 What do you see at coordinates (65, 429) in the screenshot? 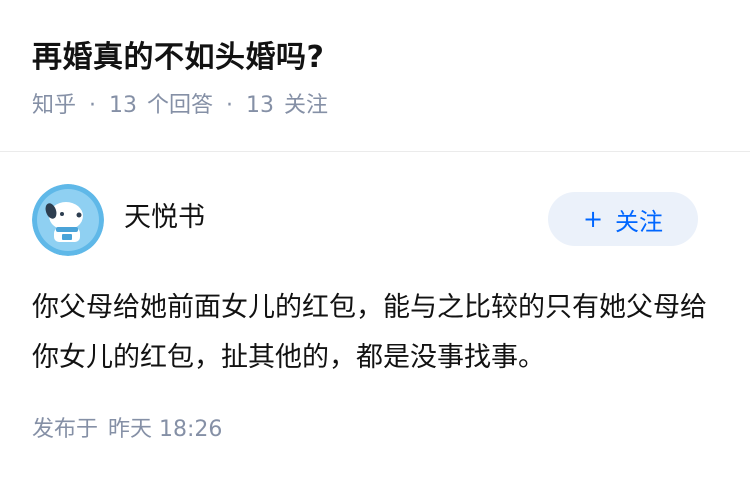
I see `posted-label: 发布于` at bounding box center [65, 429].